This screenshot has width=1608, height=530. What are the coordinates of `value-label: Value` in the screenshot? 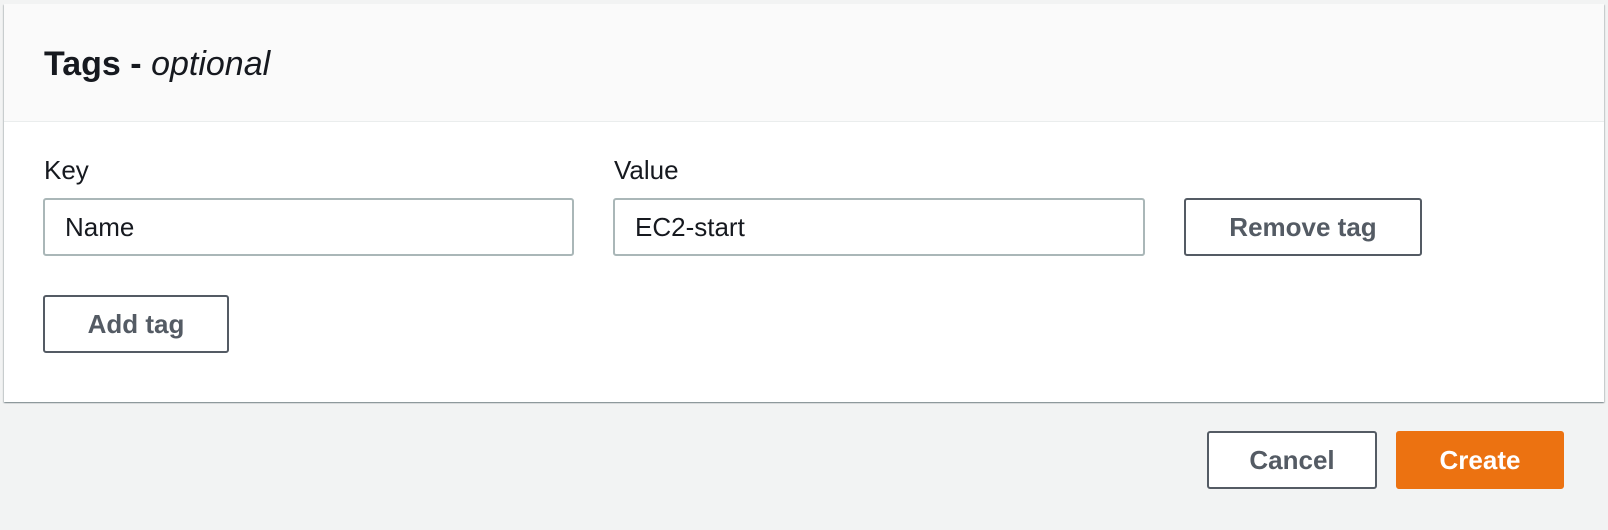 It's located at (646, 170).